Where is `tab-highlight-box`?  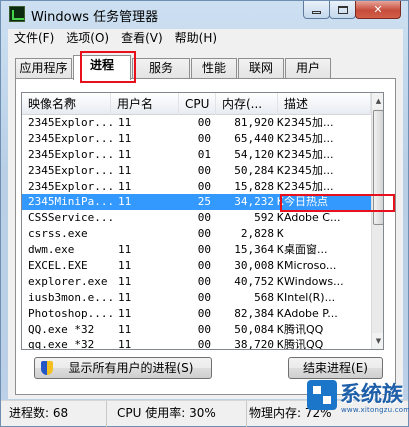
tab-highlight-box is located at coordinates (108, 67).